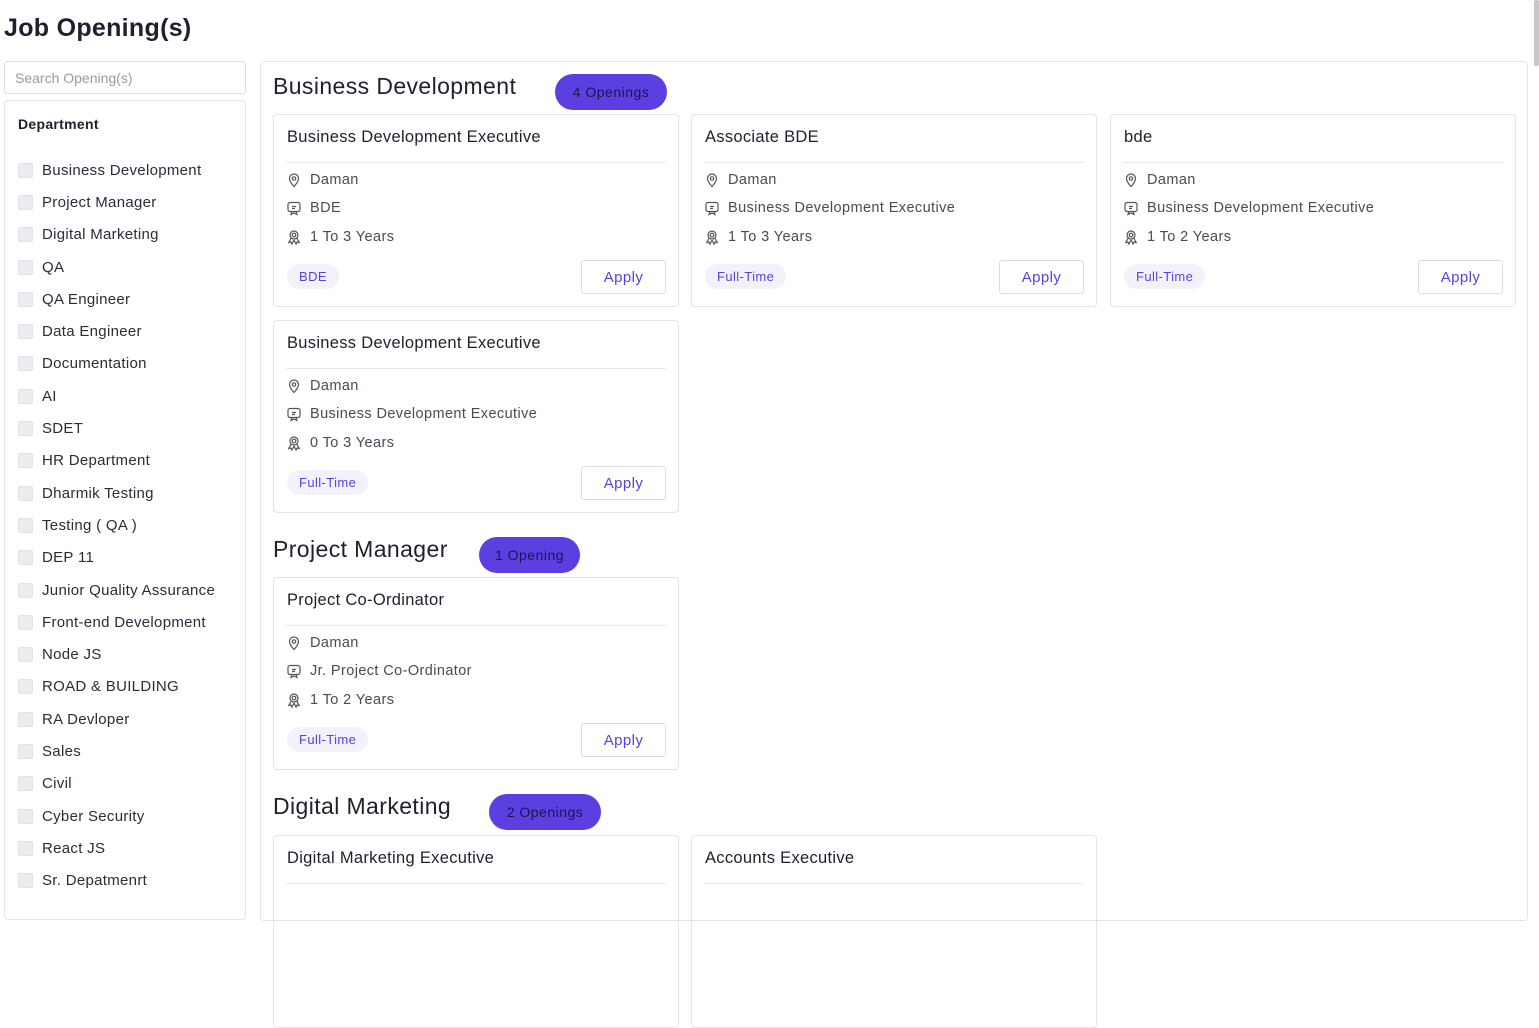 The width and height of the screenshot is (1539, 1028). I want to click on department-label: AI, so click(49, 396).